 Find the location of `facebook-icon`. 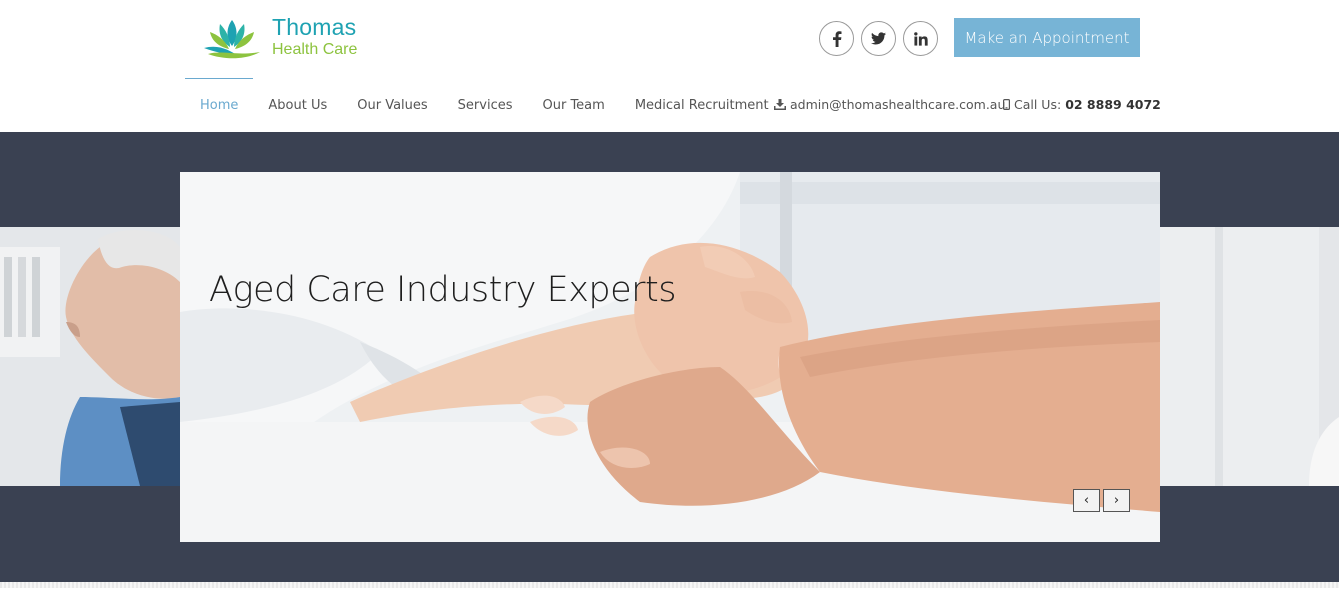

facebook-icon is located at coordinates (836, 38).